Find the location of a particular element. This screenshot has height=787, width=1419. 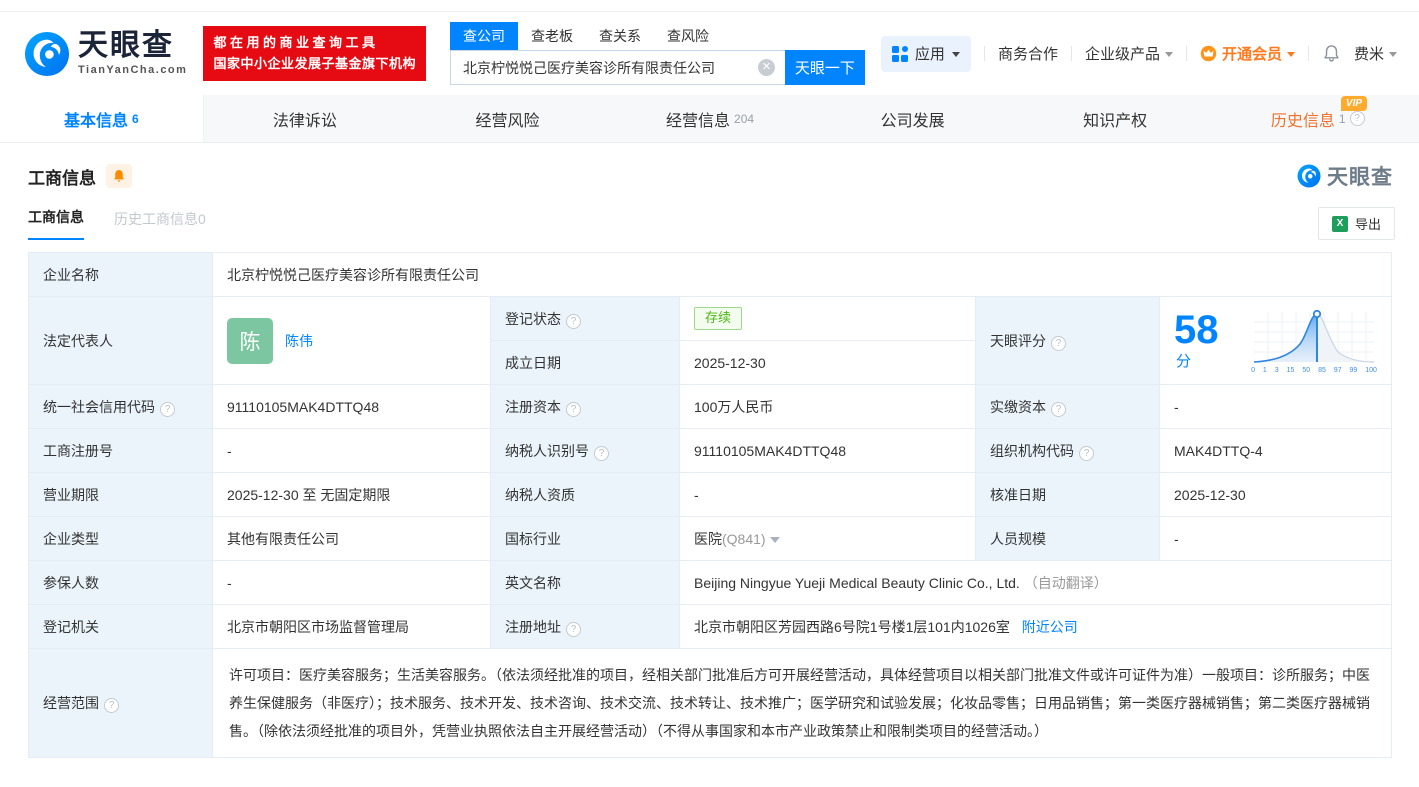

address-value: 北京市朝阳区芳园西路6号院1号楼1层101内1026室 is located at coordinates (852, 626).